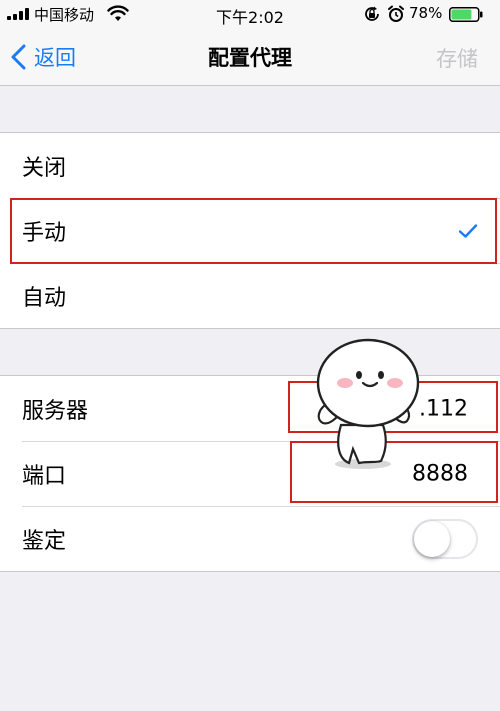  What do you see at coordinates (368, 403) in the screenshot?
I see `cartoon-sticker` at bounding box center [368, 403].